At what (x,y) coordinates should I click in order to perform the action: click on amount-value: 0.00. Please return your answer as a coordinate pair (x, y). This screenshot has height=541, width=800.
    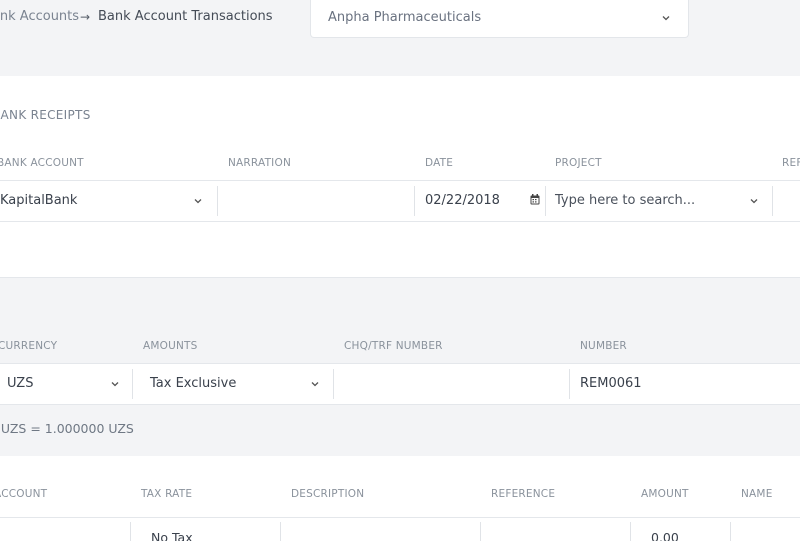
    Looking at the image, I should click on (665, 535).